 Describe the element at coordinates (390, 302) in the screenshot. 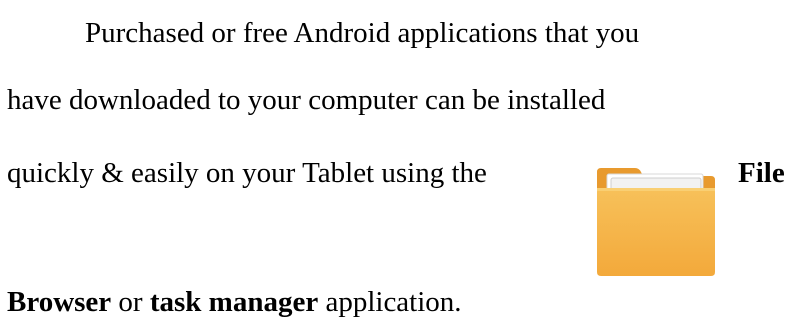

I see `application-word: application.` at that location.